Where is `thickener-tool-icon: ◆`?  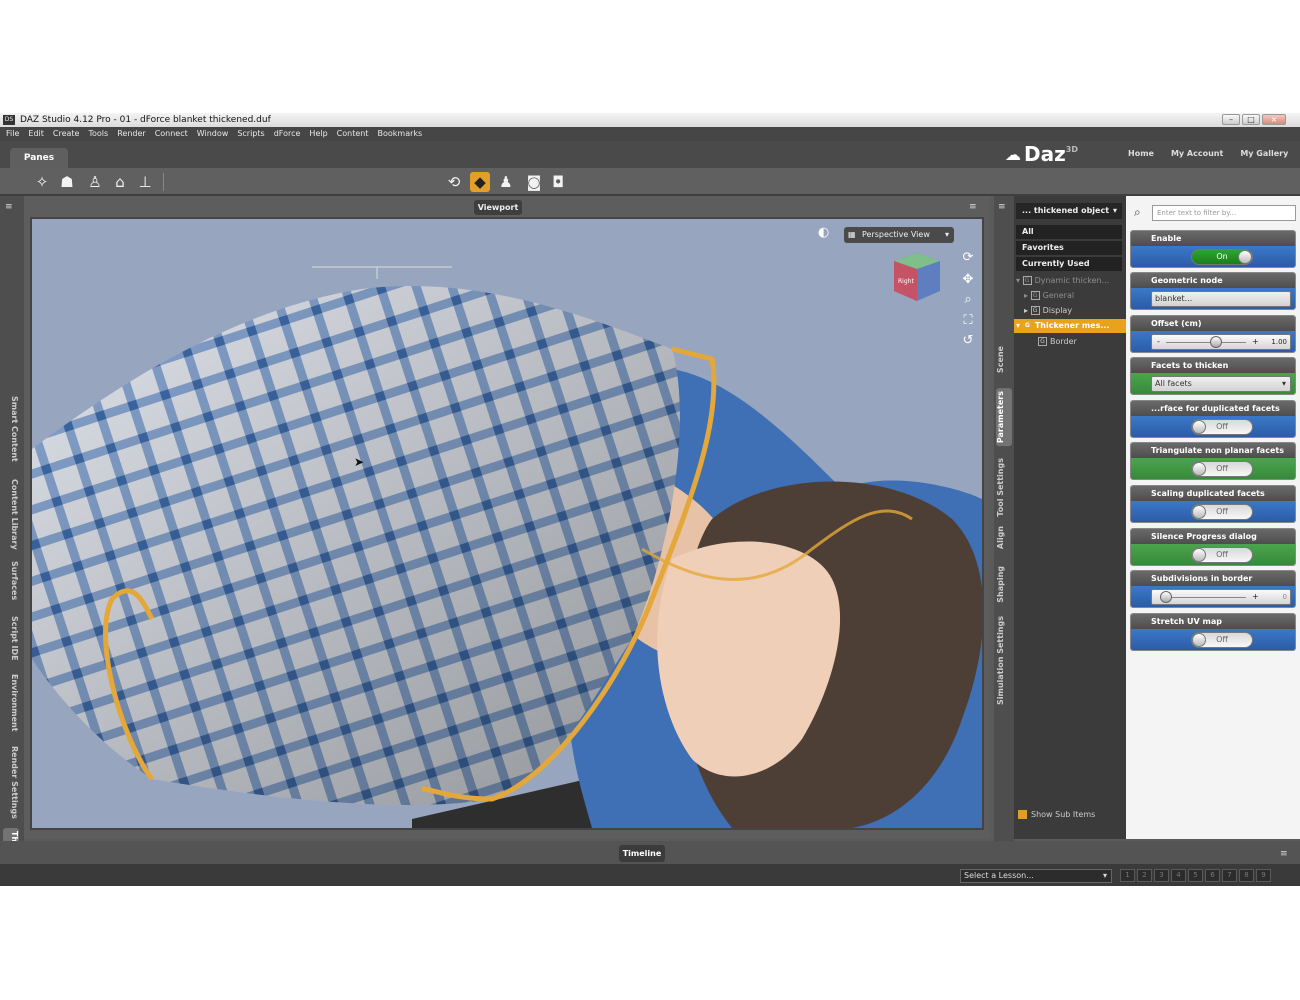 thickener-tool-icon: ◆ is located at coordinates (480, 182).